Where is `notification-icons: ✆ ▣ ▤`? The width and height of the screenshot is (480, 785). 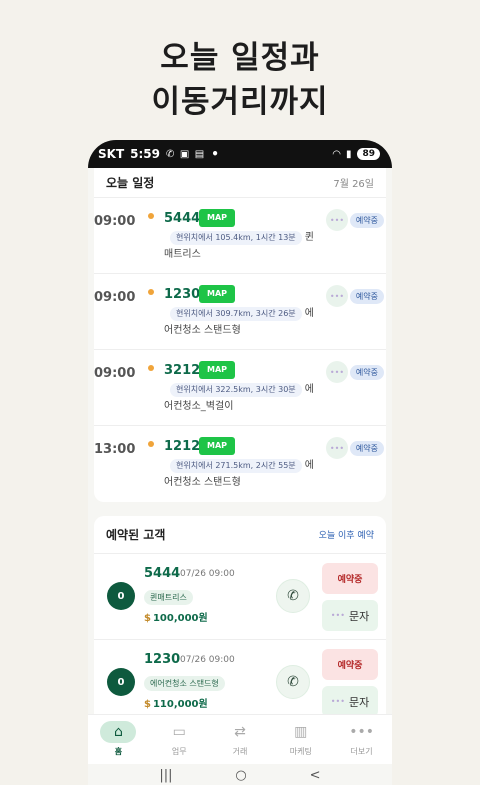
notification-icons: ✆ ▣ ▤ is located at coordinates (186, 154).